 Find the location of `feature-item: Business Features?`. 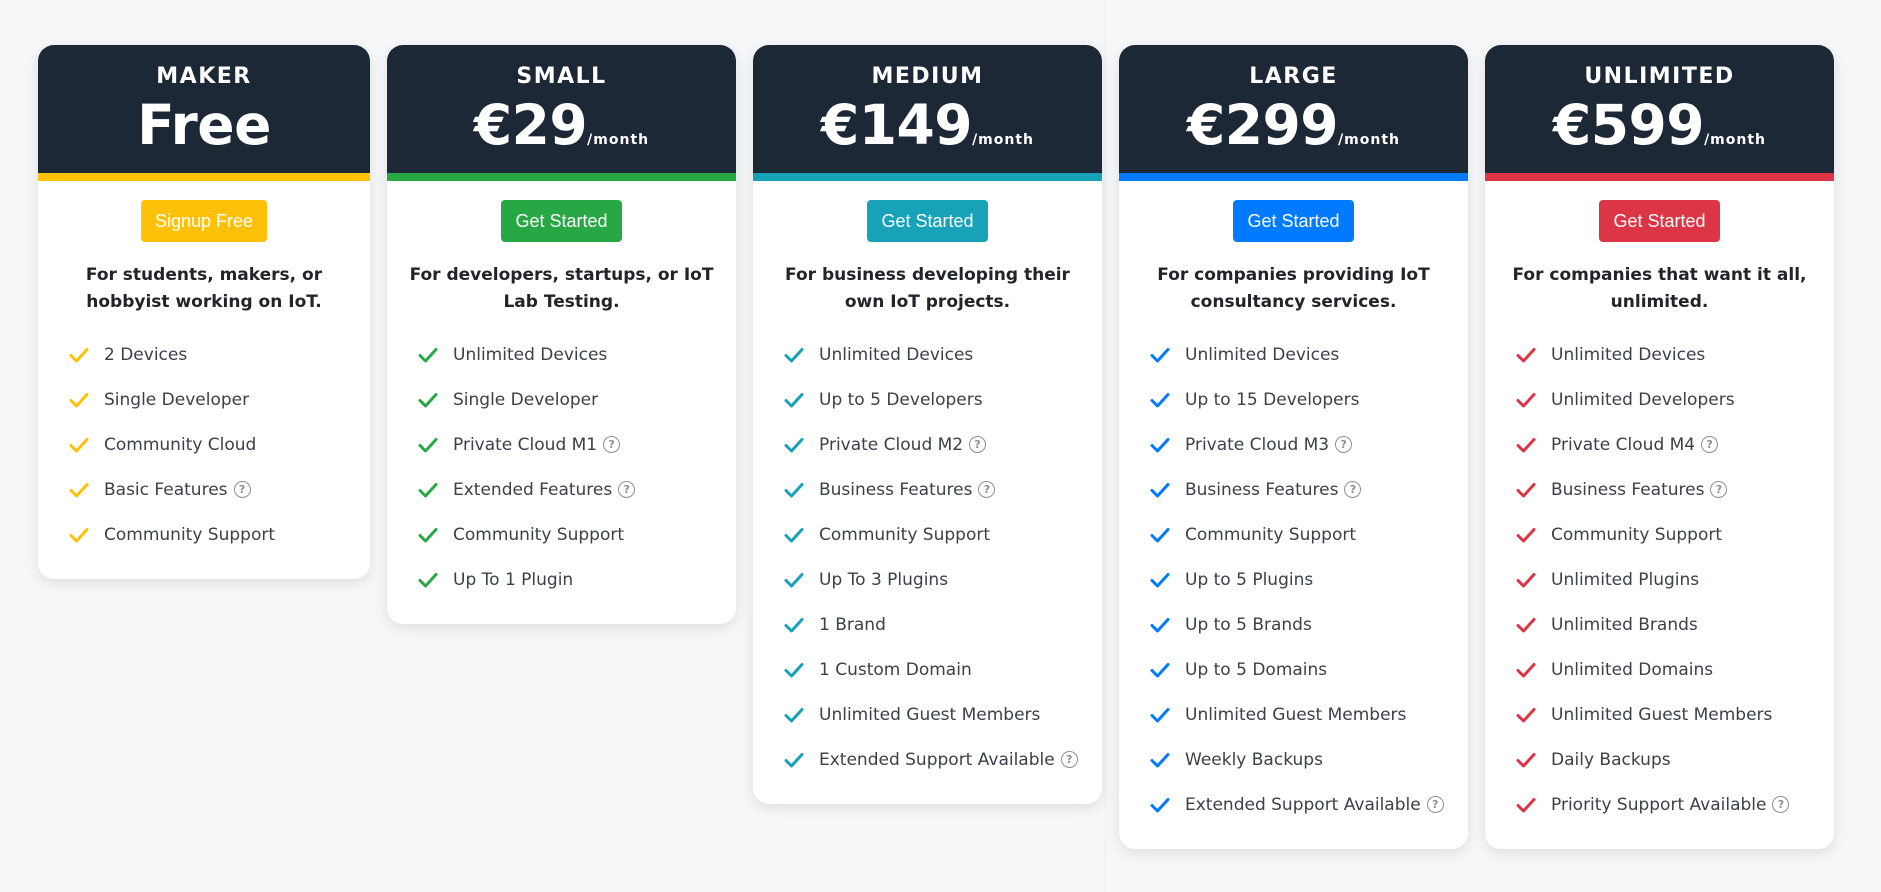

feature-item: Business Features? is located at coordinates (942, 489).